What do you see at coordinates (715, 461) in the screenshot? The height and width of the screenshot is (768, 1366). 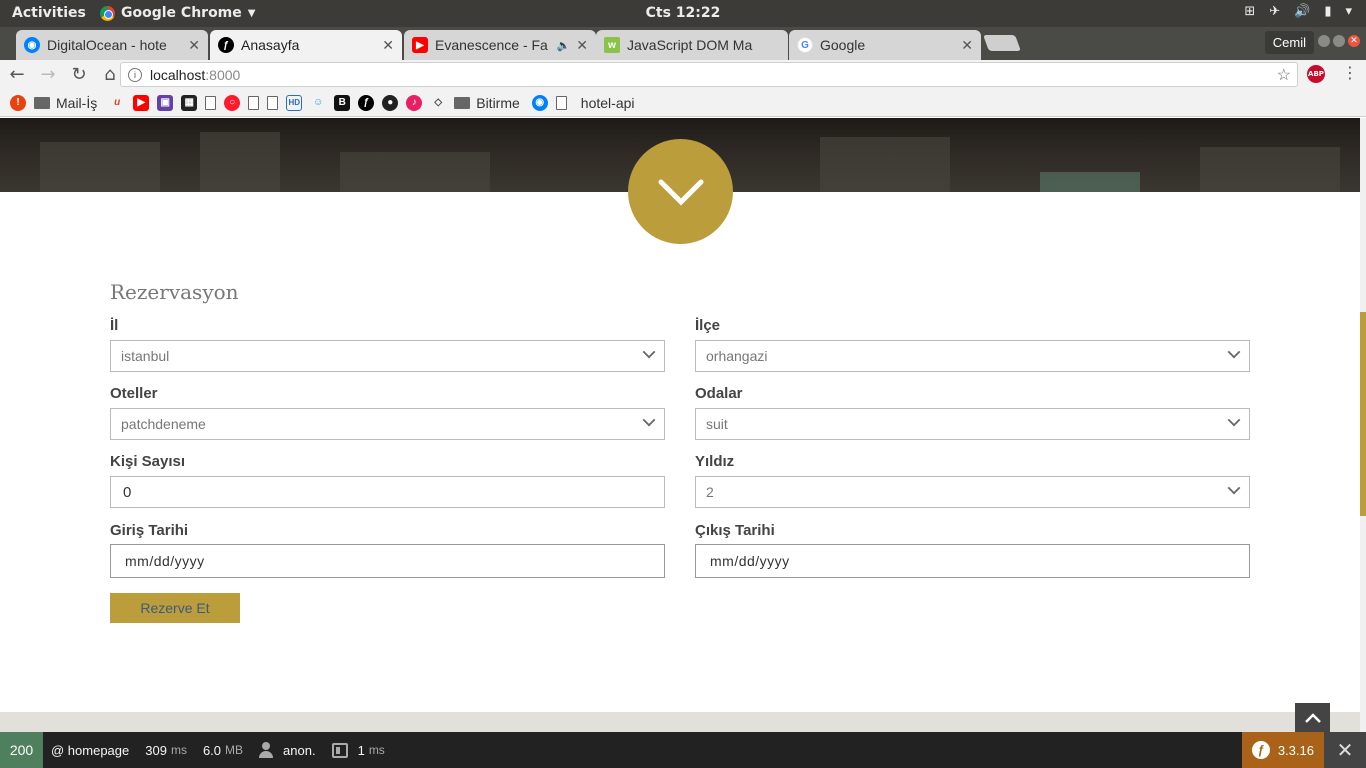 I see `yildiz-label: Yıldız` at bounding box center [715, 461].